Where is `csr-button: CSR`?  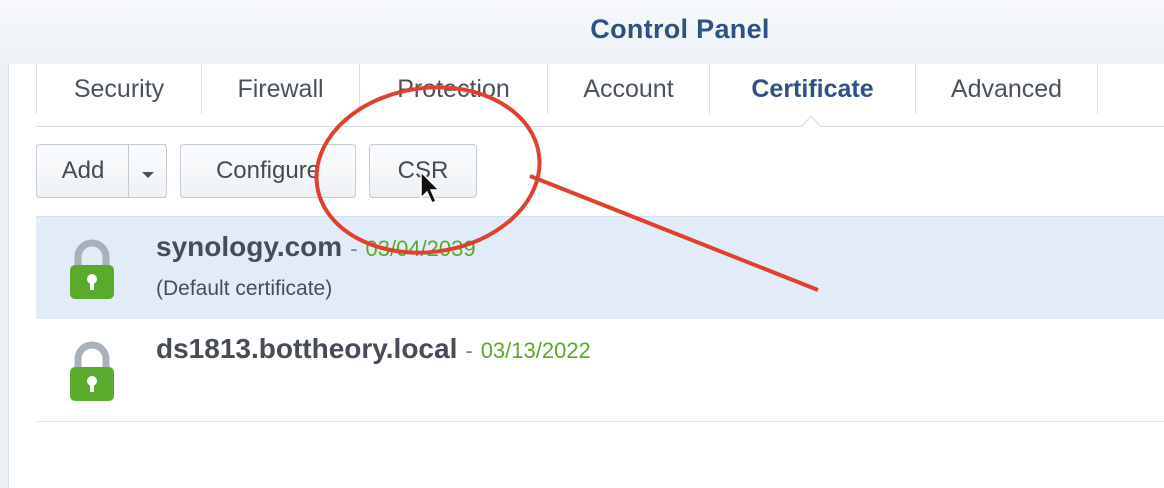 csr-button: CSR is located at coordinates (423, 171).